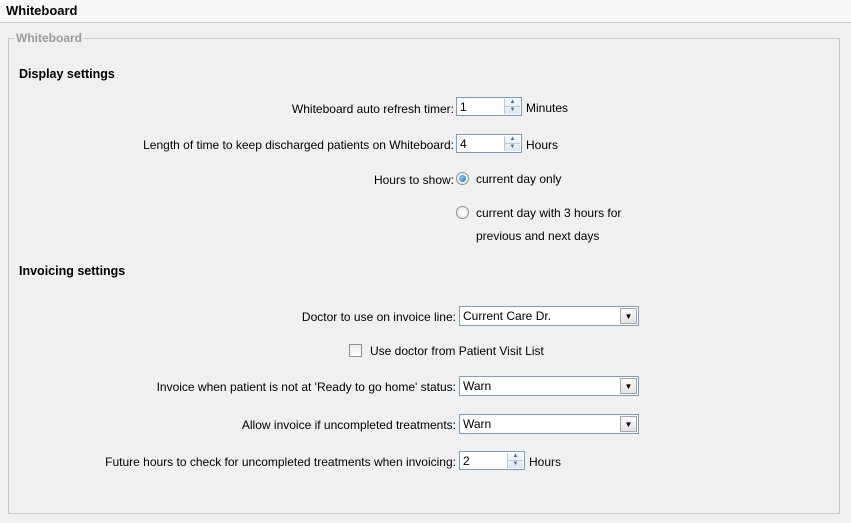 Image resolution: width=851 pixels, height=523 pixels. What do you see at coordinates (507, 316) in the screenshot?
I see `doctor-invoice-line-value: Current Care Dr.` at bounding box center [507, 316].